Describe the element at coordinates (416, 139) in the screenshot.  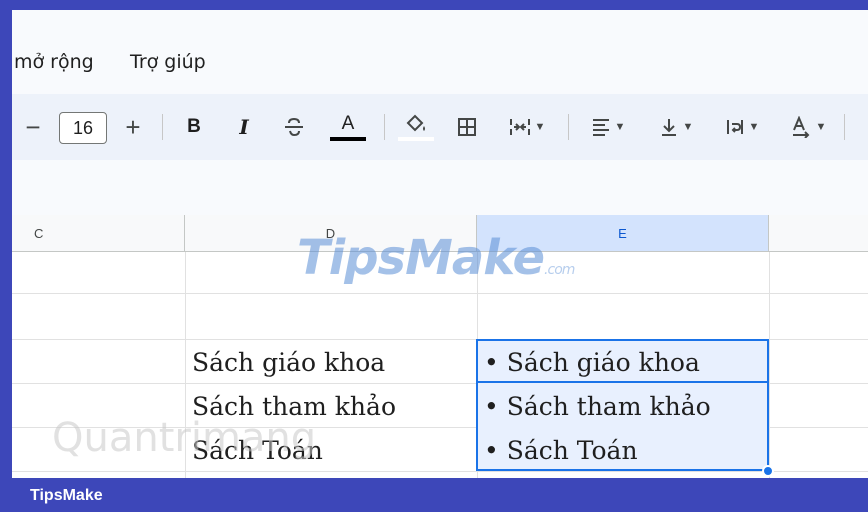
I see `fill-color-swatch` at that location.